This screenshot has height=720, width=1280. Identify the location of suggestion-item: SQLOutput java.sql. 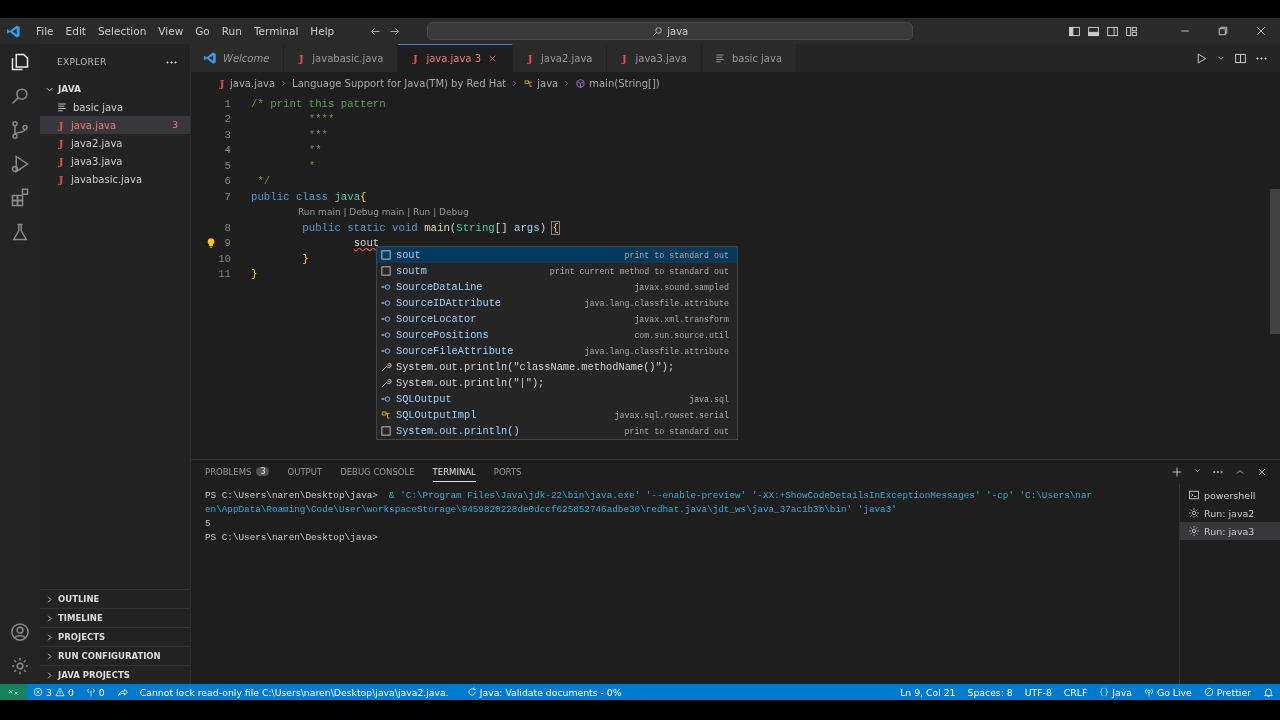
(557, 399).